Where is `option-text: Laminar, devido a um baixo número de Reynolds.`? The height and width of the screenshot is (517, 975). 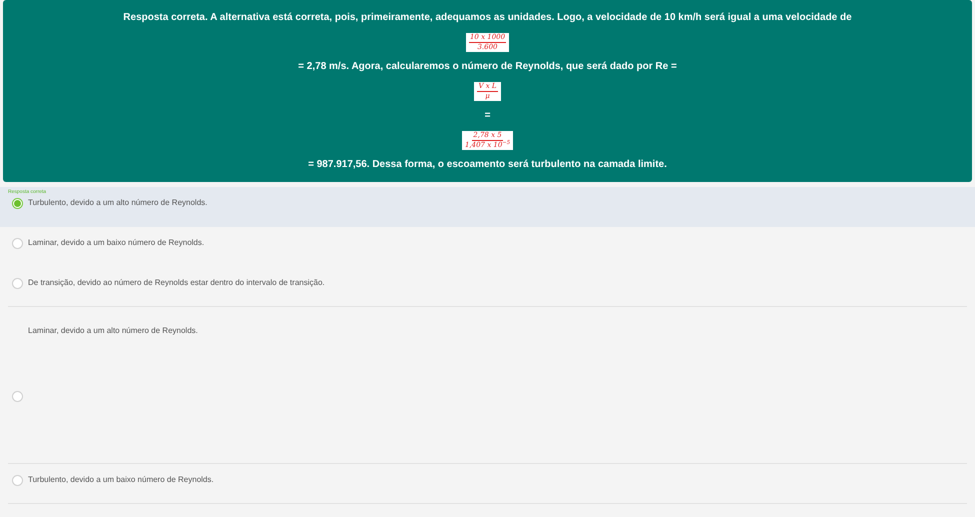
option-text: Laminar, devido a um baixo número de Reynolds. is located at coordinates (116, 243).